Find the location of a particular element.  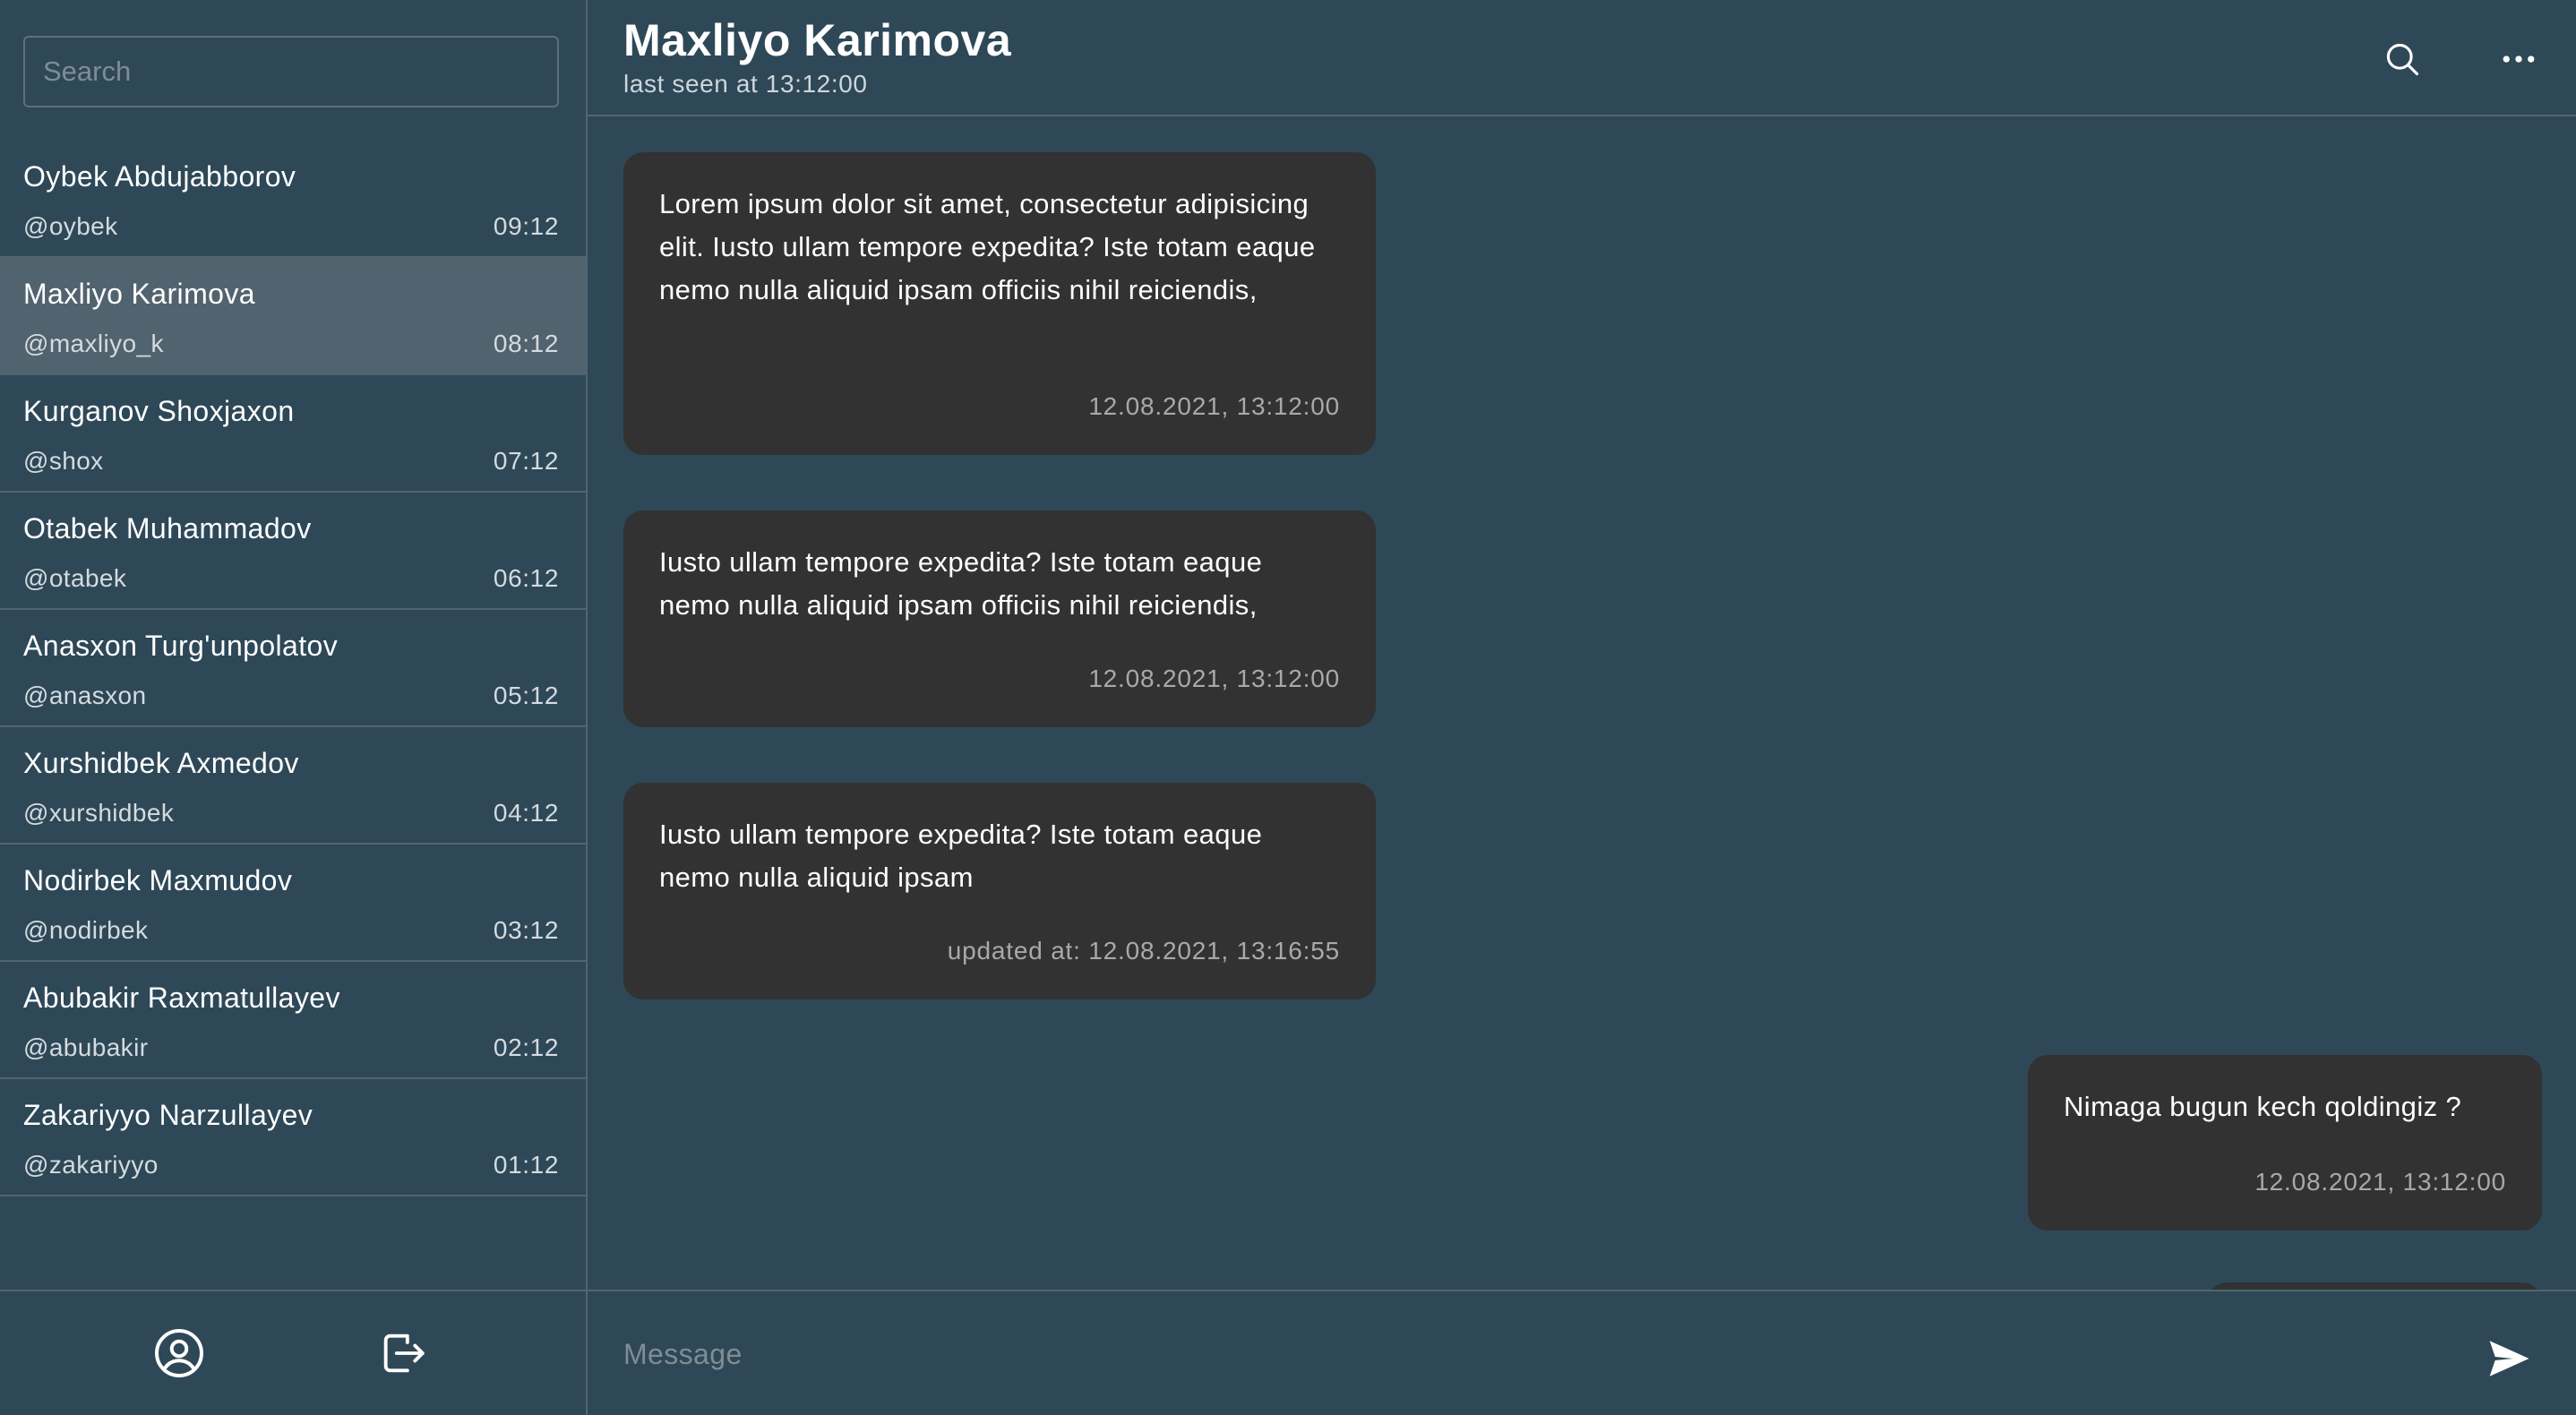

send-button is located at coordinates (2508, 1358).